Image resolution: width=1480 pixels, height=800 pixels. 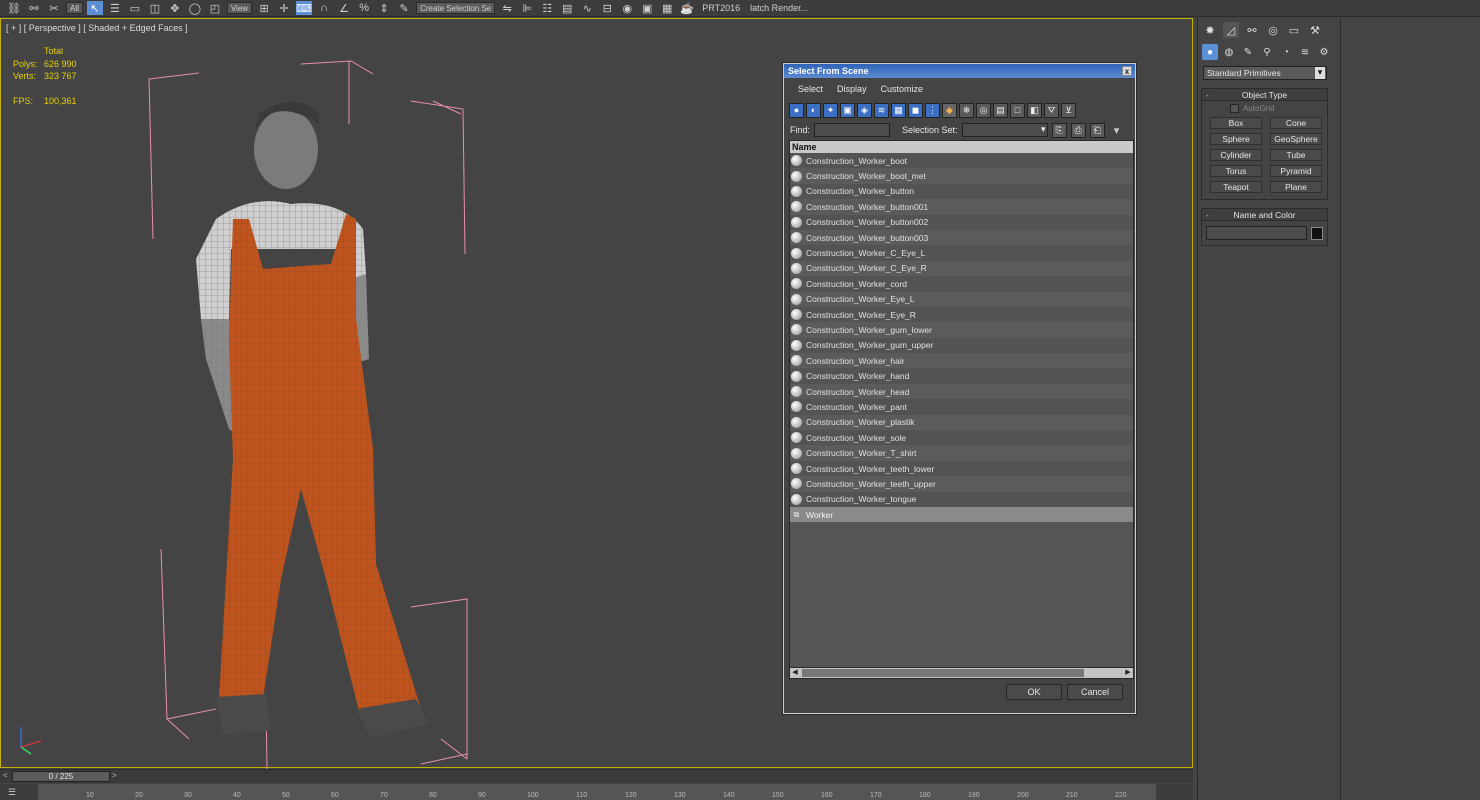 What do you see at coordinates (34, 8) in the screenshot?
I see `unlink-icon: ⚯` at bounding box center [34, 8].